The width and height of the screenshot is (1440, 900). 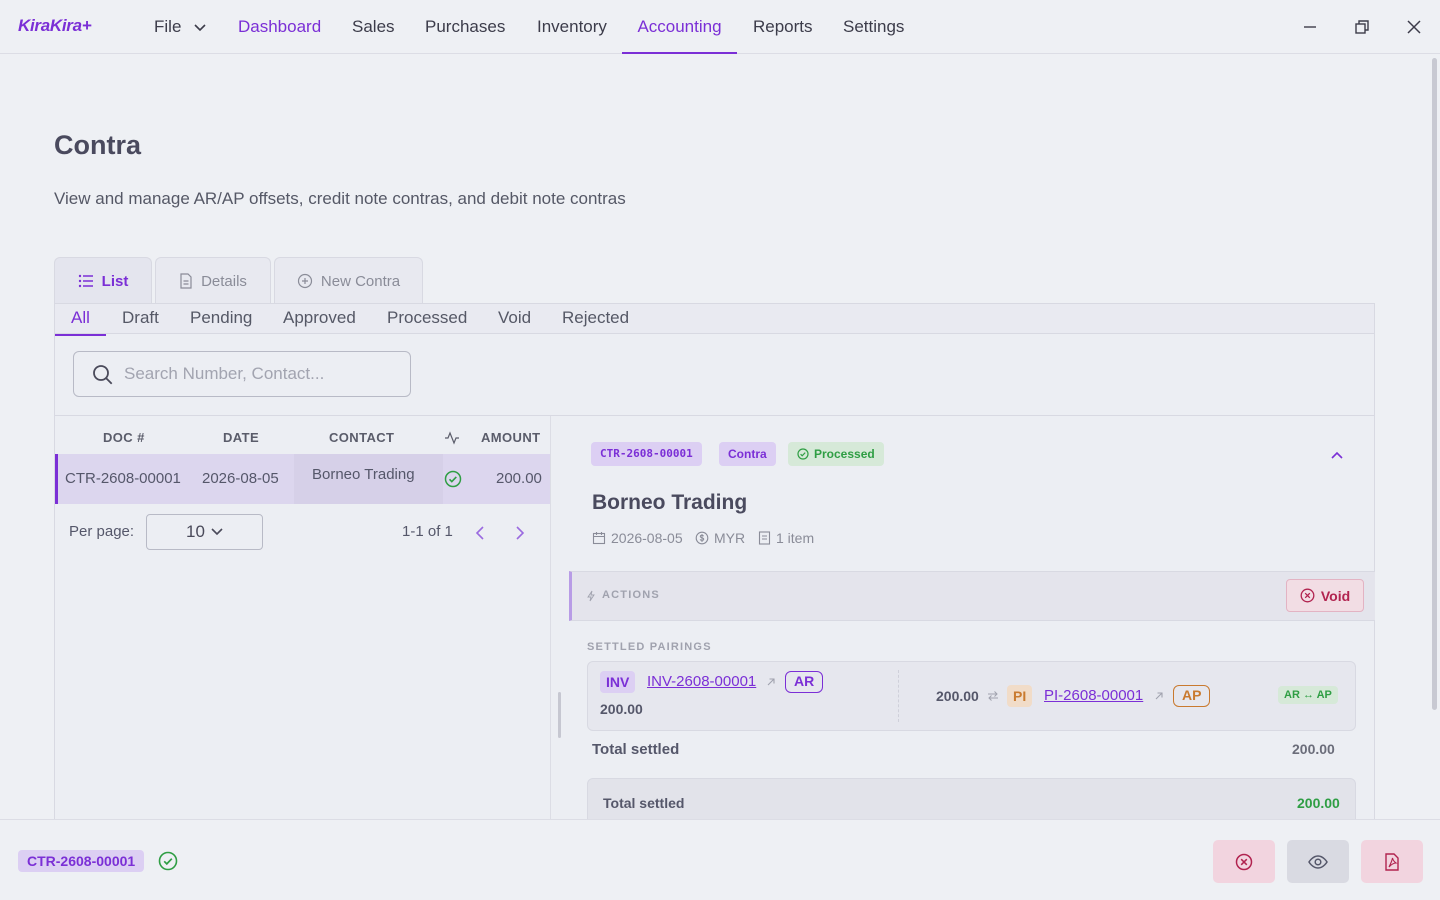 What do you see at coordinates (993, 696) in the screenshot?
I see `swap-icon` at bounding box center [993, 696].